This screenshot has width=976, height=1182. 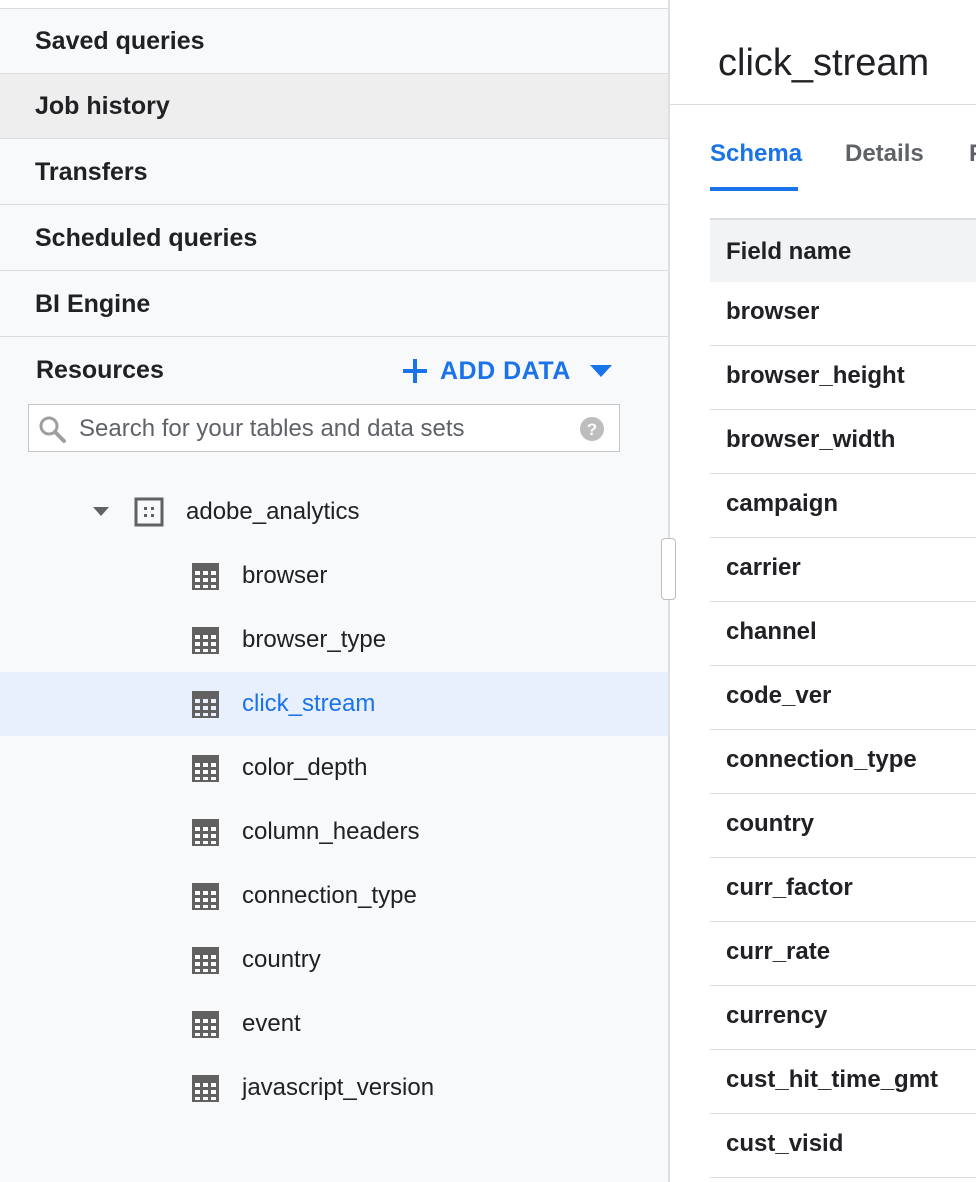 I want to click on table-row: browser, so click(x=843, y=314).